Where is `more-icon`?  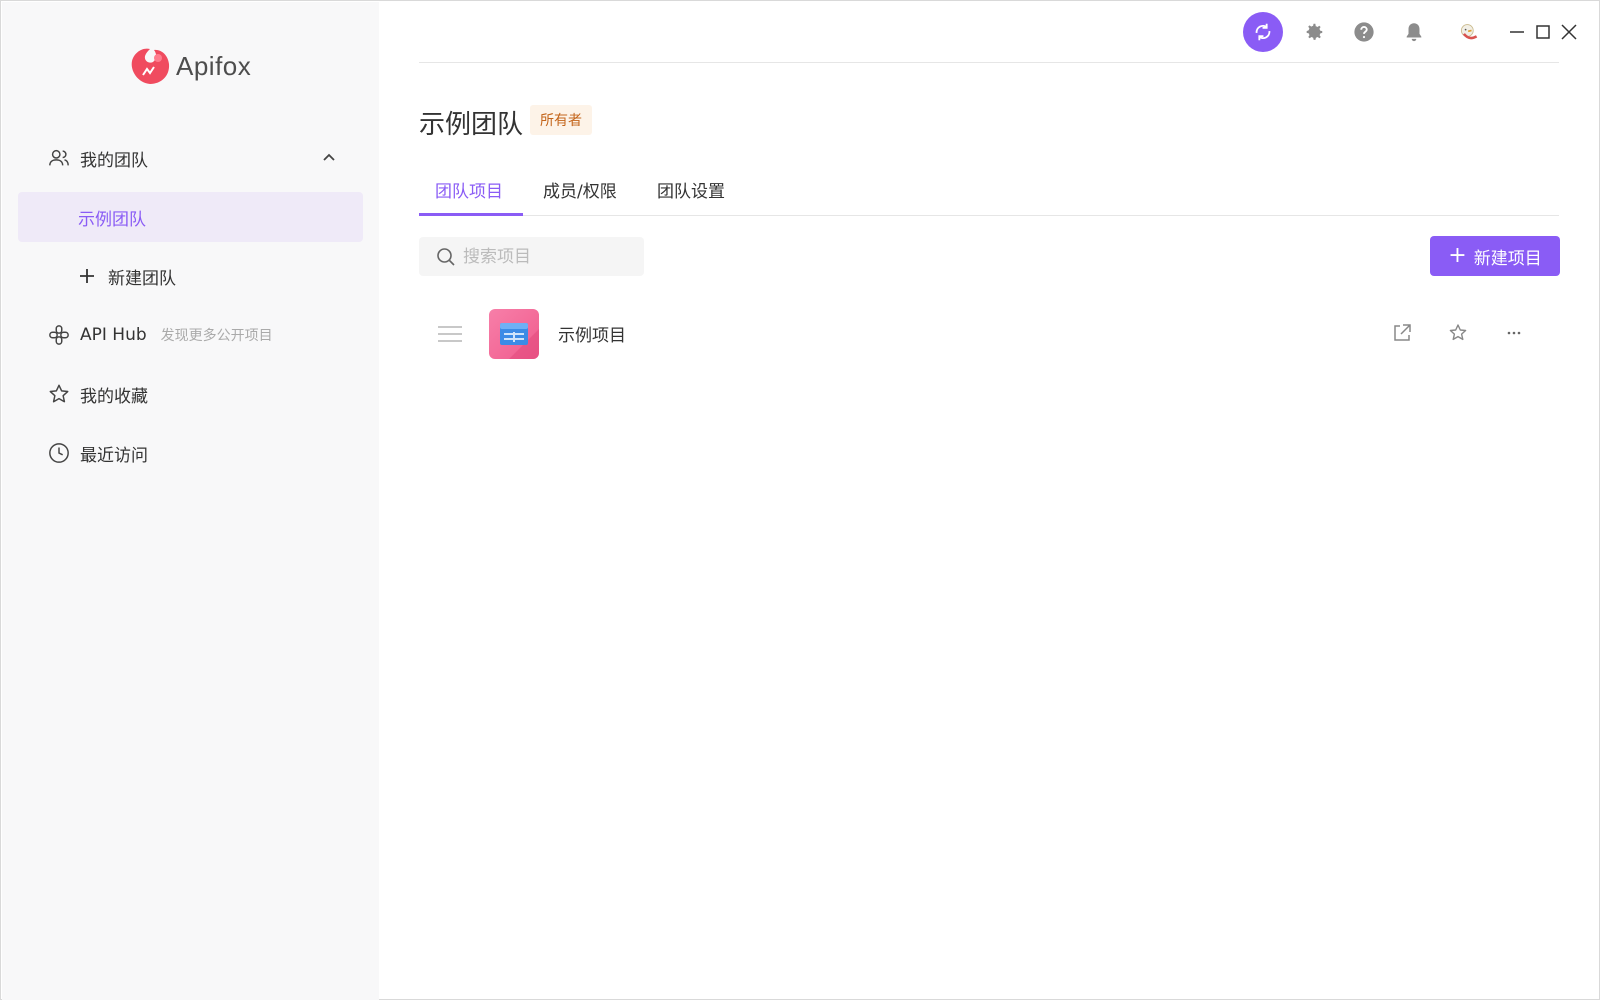 more-icon is located at coordinates (1514, 333).